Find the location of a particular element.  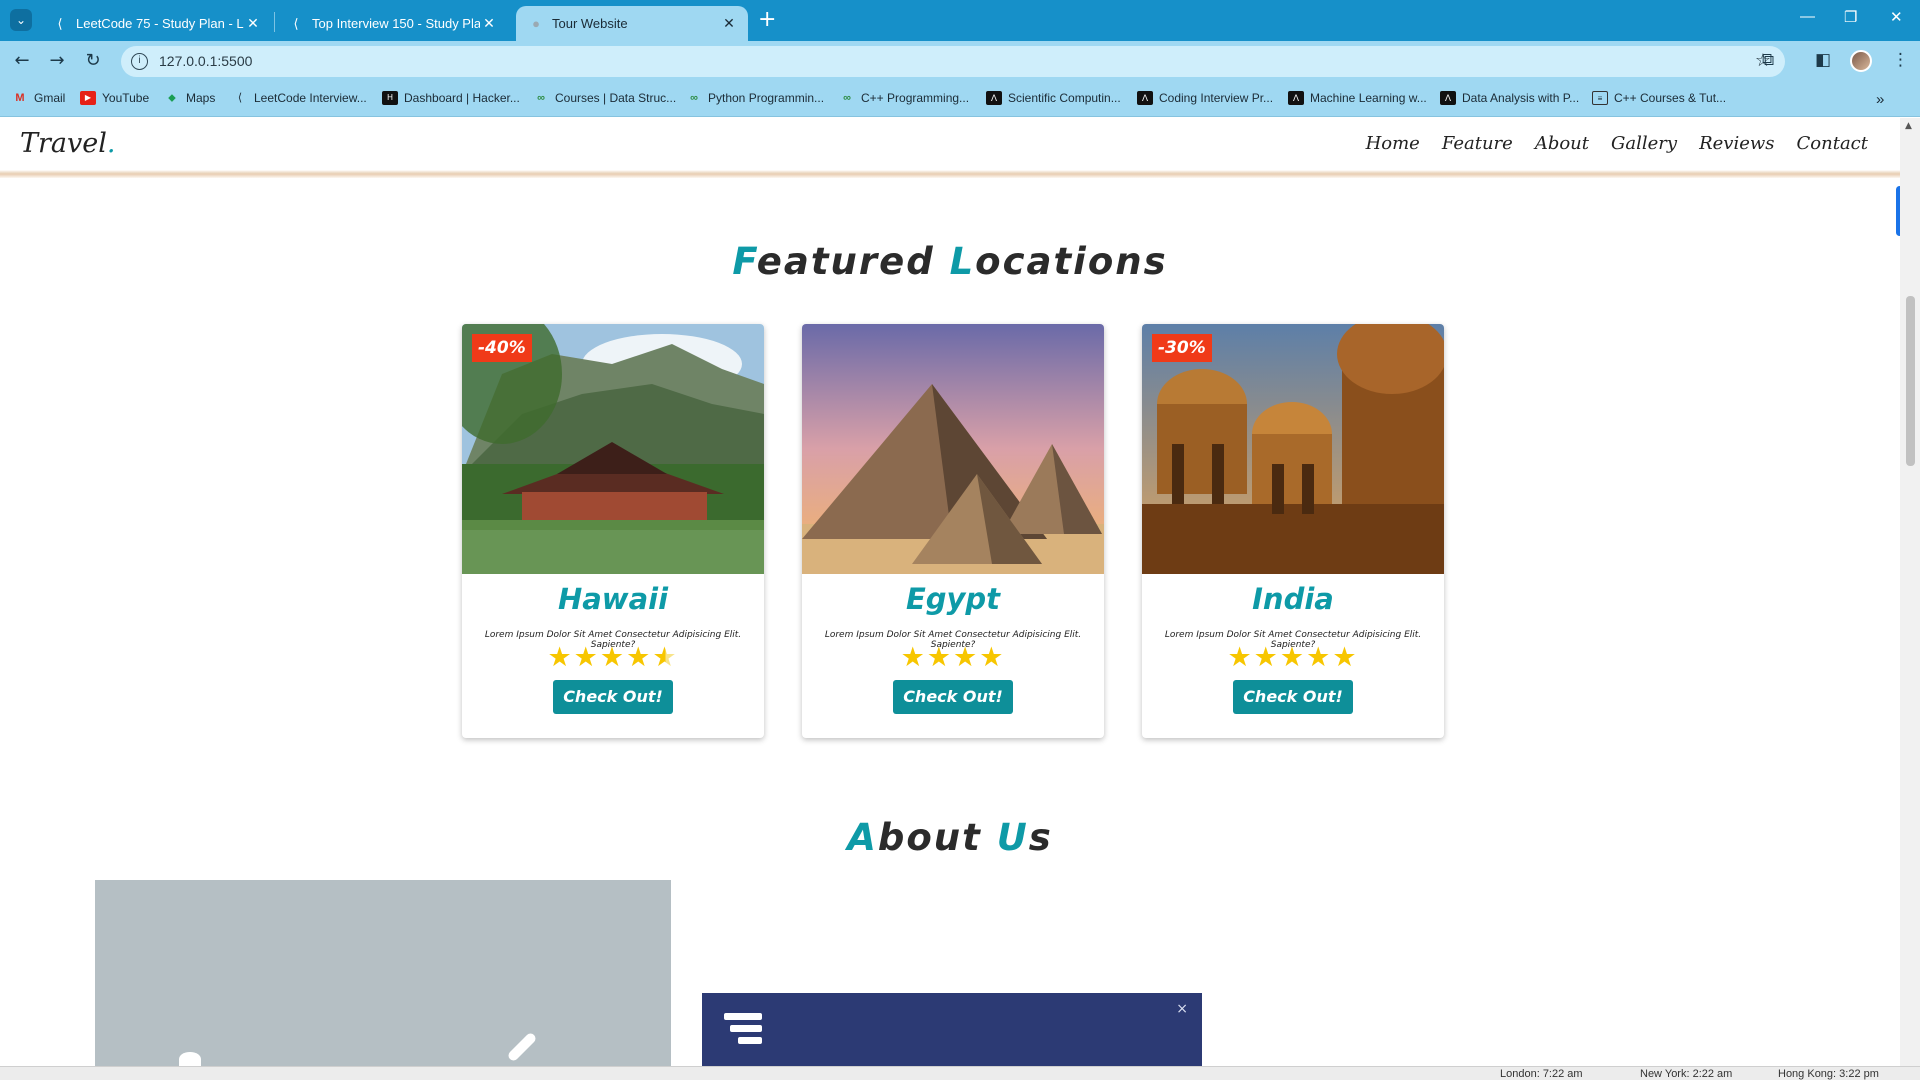

reload-icon: ↻ is located at coordinates (93, 61).